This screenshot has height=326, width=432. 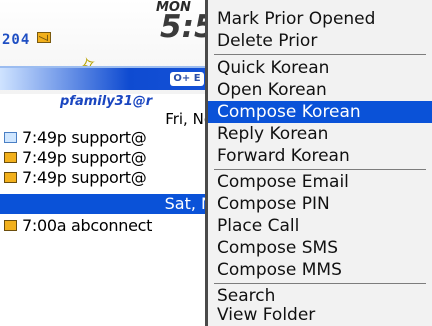 I want to click on menu-item-compose-korean: Compose Korean, so click(x=320, y=112).